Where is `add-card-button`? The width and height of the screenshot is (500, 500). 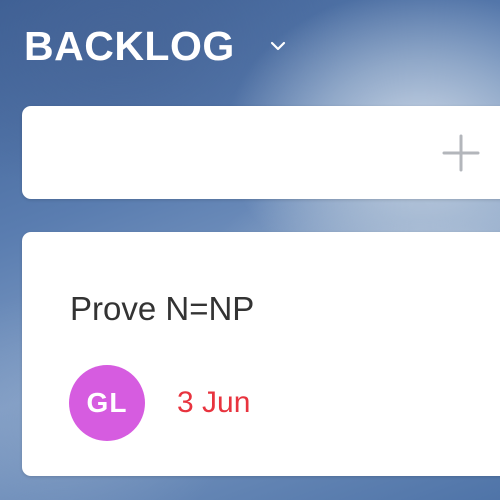 add-card-button is located at coordinates (461, 153).